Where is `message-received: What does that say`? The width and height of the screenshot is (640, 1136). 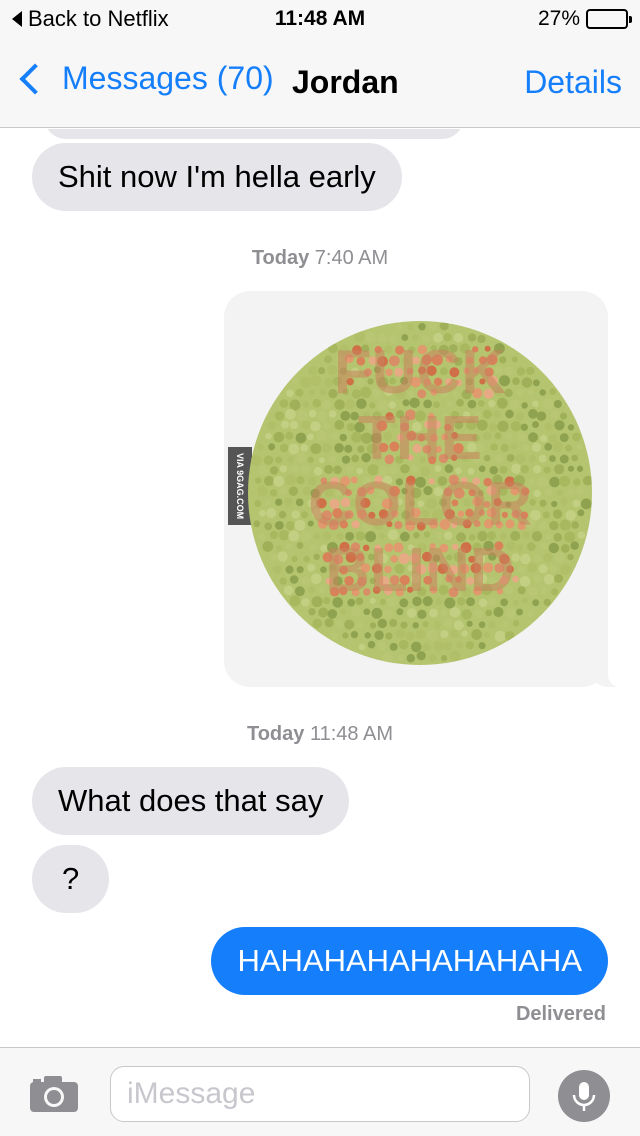
message-received: What does that say is located at coordinates (191, 801).